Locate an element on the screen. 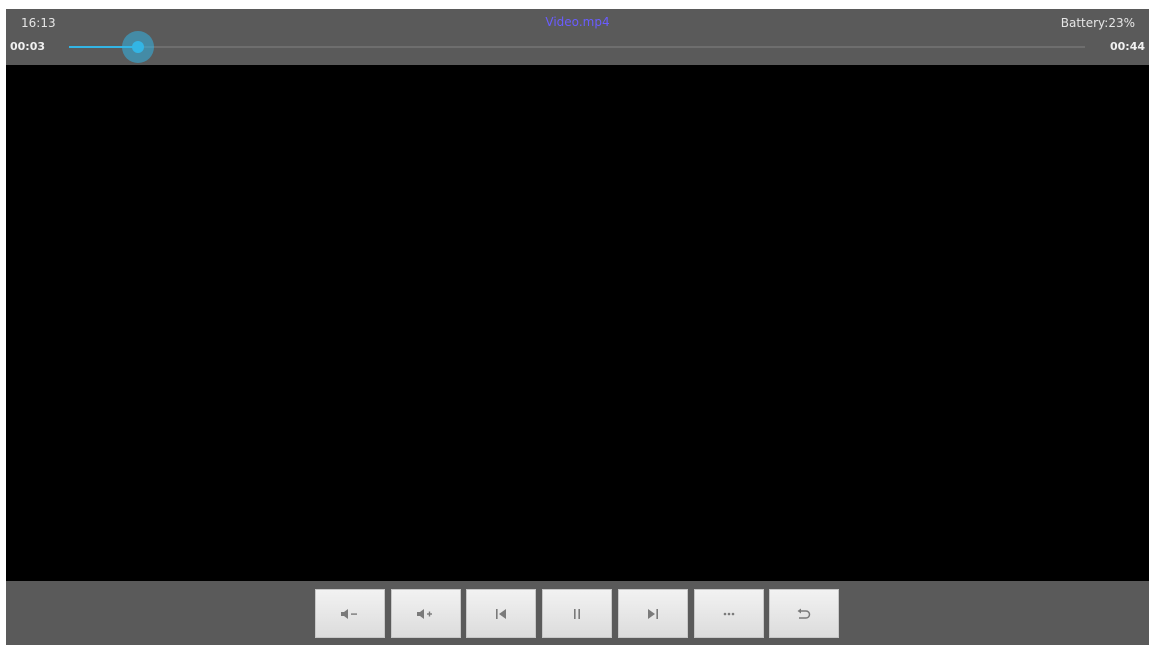 This screenshot has height=648, width=1154. volume-down-button is located at coordinates (350, 613).